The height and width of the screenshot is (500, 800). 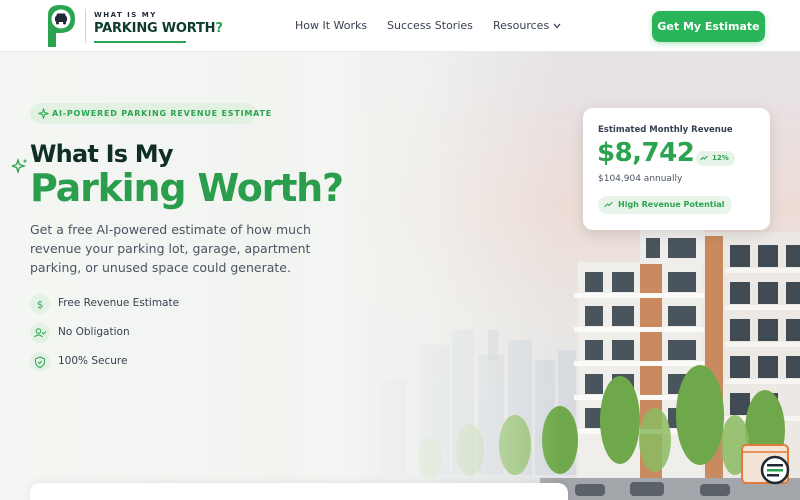 What do you see at coordinates (101, 154) in the screenshot?
I see `hero-title-line1: What Is My` at bounding box center [101, 154].